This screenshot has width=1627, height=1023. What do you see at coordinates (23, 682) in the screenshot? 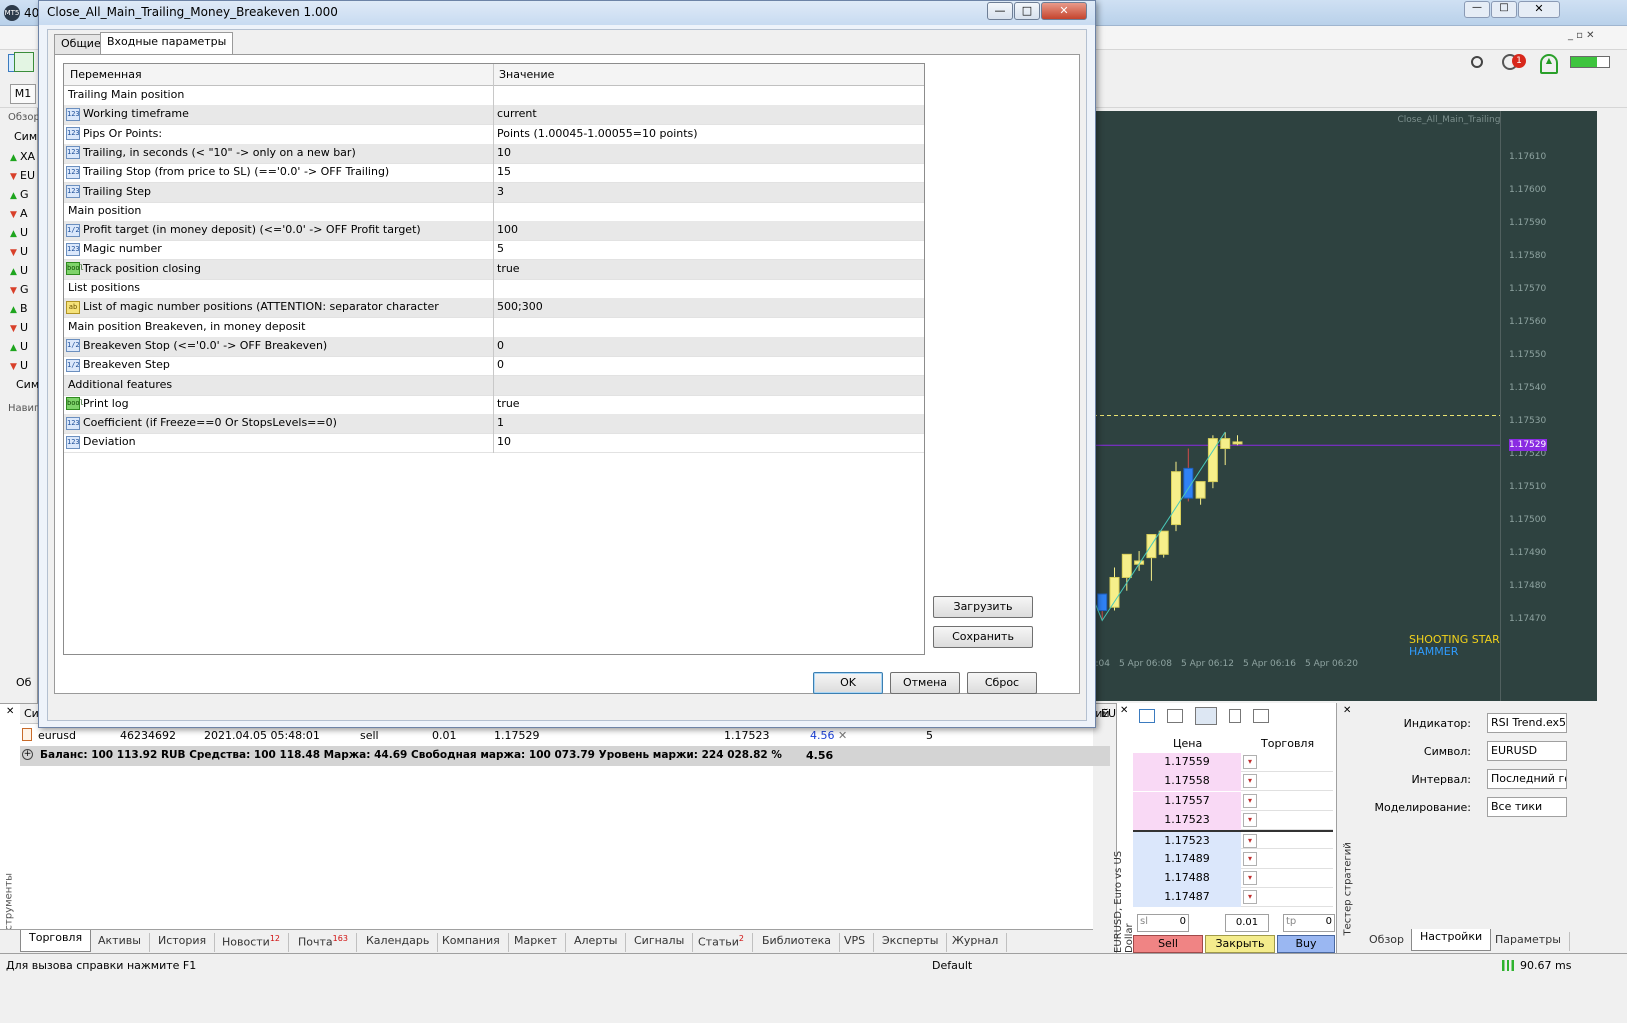
I see `navigator-tab: Об` at bounding box center [23, 682].